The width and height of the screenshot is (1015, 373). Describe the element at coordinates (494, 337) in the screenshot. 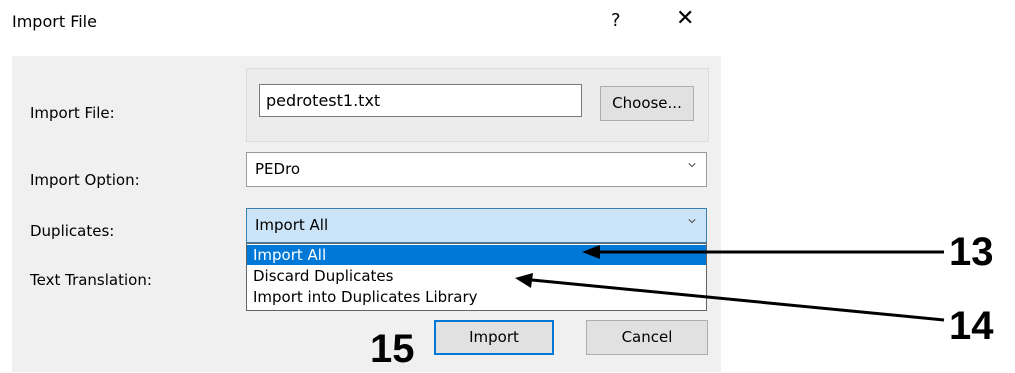

I see `import-button: Import` at that location.